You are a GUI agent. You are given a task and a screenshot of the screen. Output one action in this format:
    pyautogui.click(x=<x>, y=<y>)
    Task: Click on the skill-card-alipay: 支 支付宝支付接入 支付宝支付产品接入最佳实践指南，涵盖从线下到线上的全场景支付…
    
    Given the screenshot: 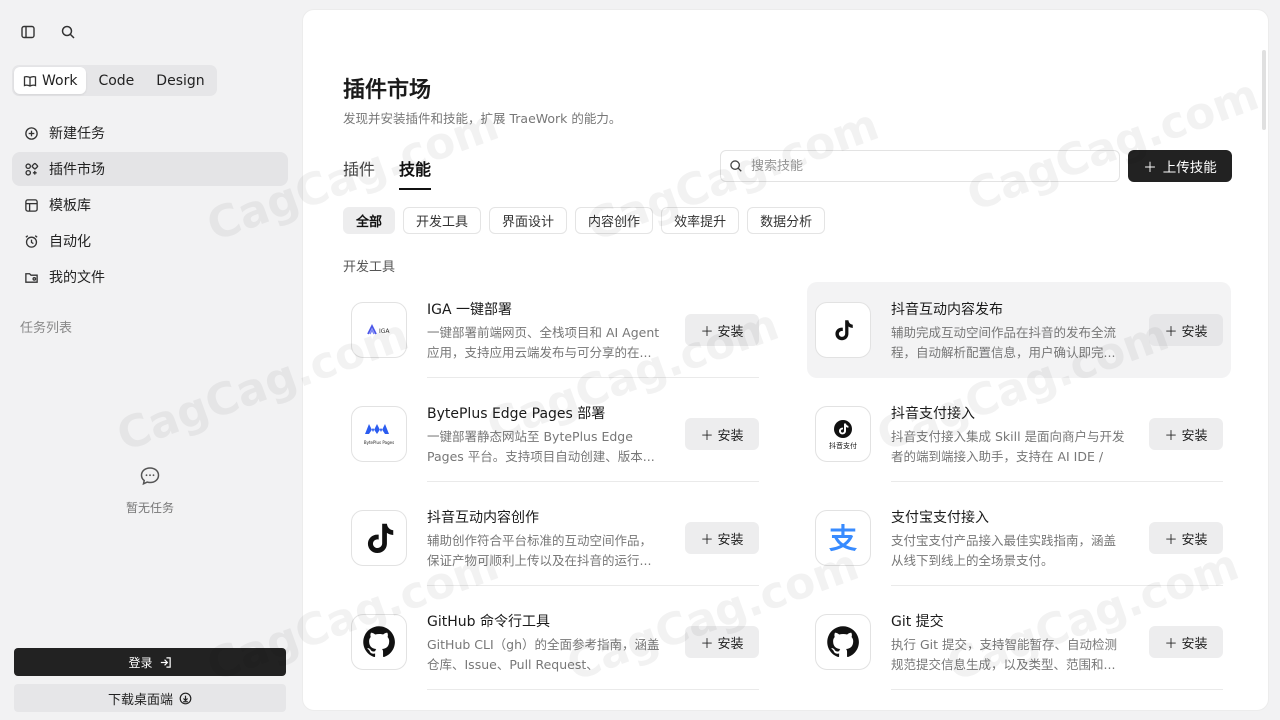 What is the action you would take?
    pyautogui.click(x=1019, y=538)
    